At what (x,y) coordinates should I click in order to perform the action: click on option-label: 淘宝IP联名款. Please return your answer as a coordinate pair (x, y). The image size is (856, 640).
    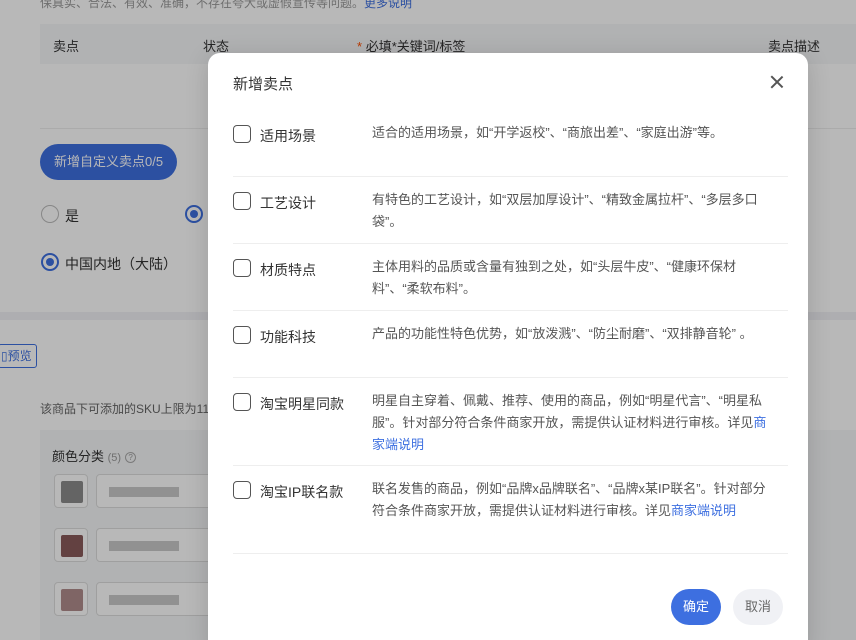
    Looking at the image, I should click on (302, 492).